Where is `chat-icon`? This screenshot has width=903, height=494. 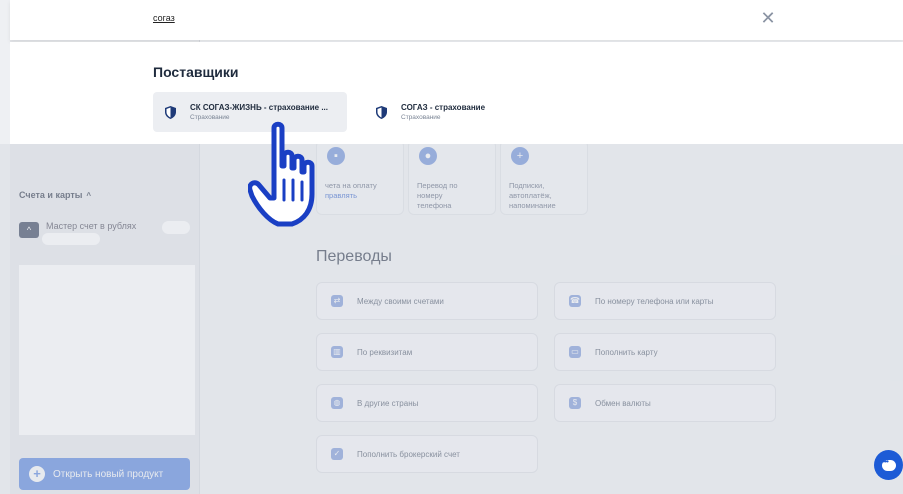
chat-icon is located at coordinates (888, 464).